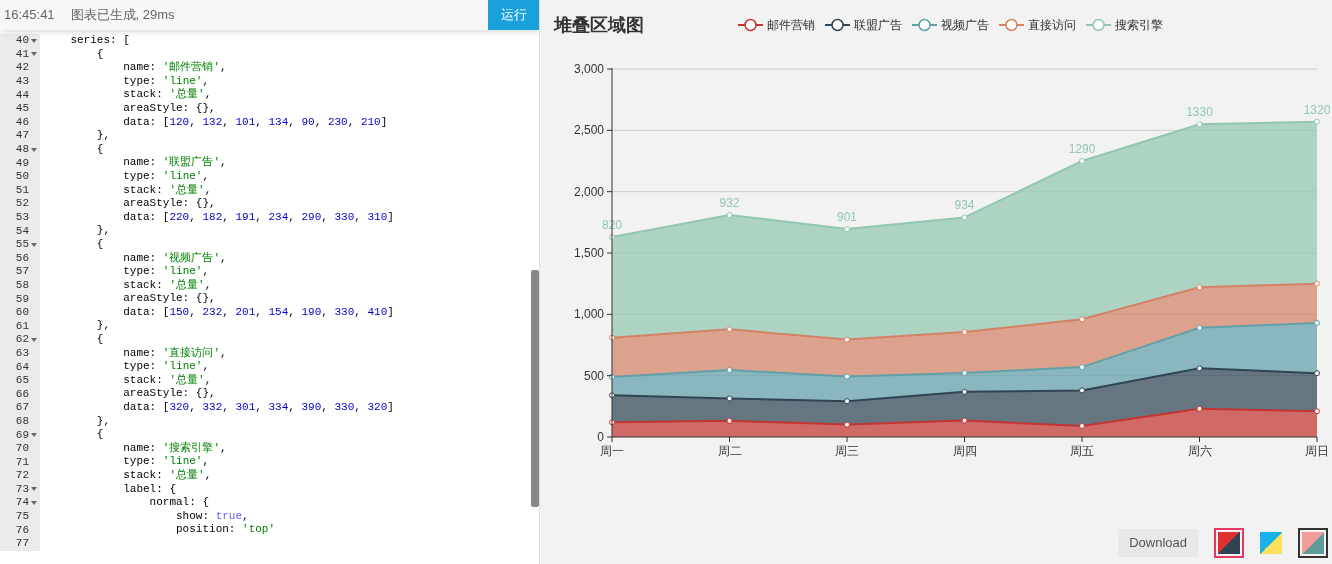 The image size is (1332, 564). I want to click on line-number: 67, so click(22, 408).